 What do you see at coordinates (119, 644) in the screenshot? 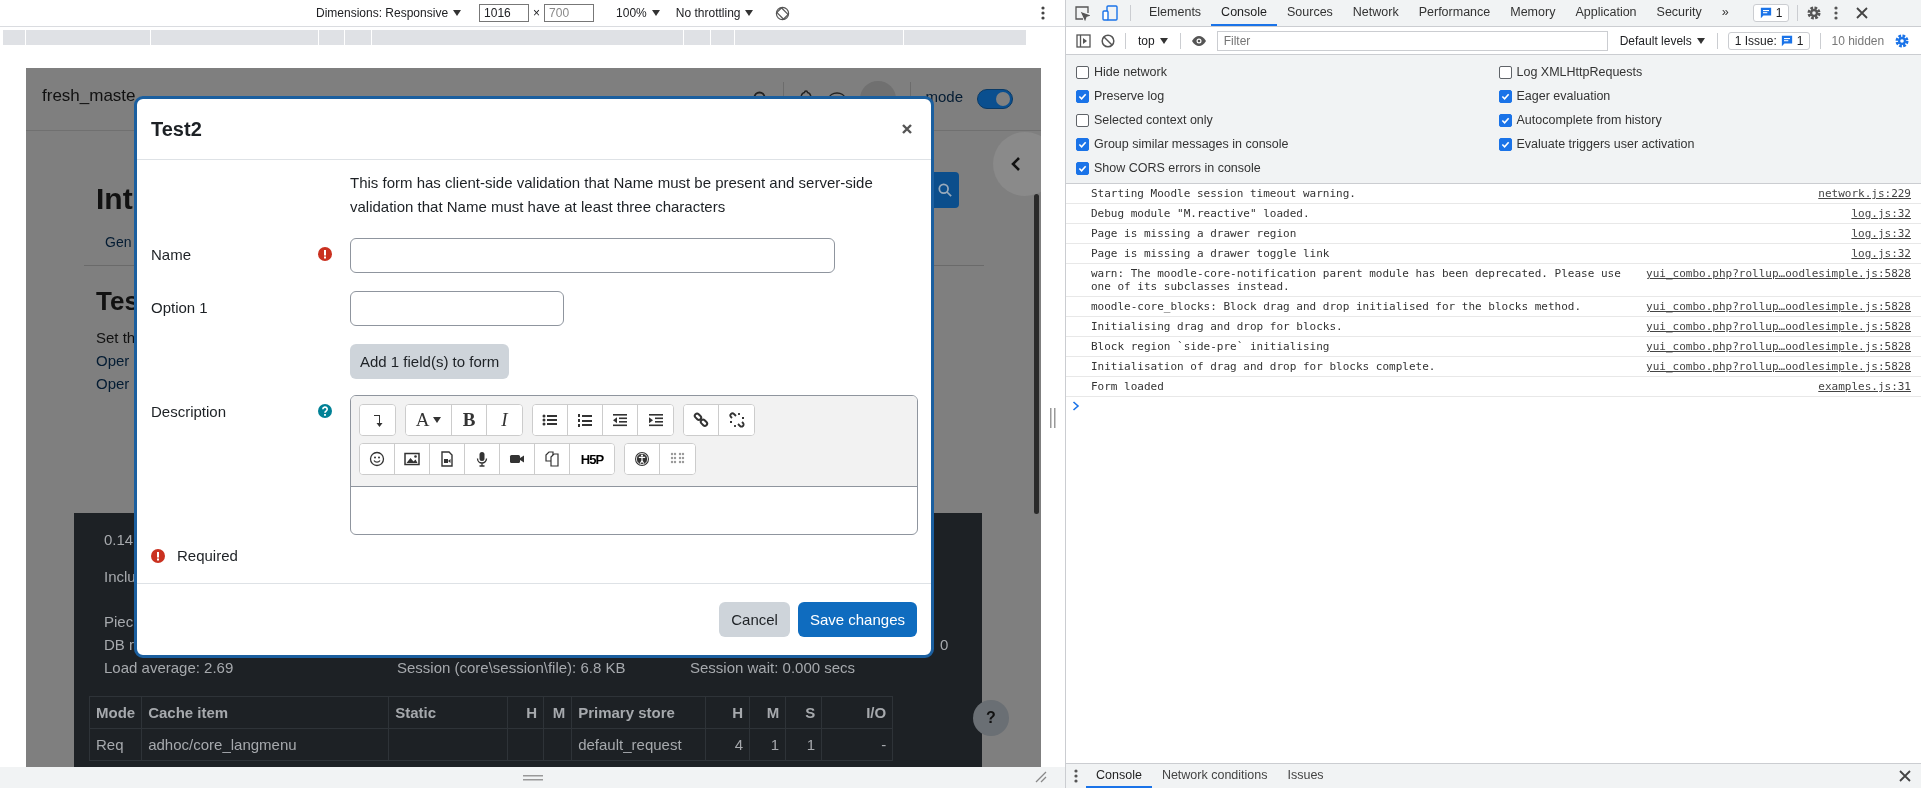
I see `footer-text: DB r` at bounding box center [119, 644].